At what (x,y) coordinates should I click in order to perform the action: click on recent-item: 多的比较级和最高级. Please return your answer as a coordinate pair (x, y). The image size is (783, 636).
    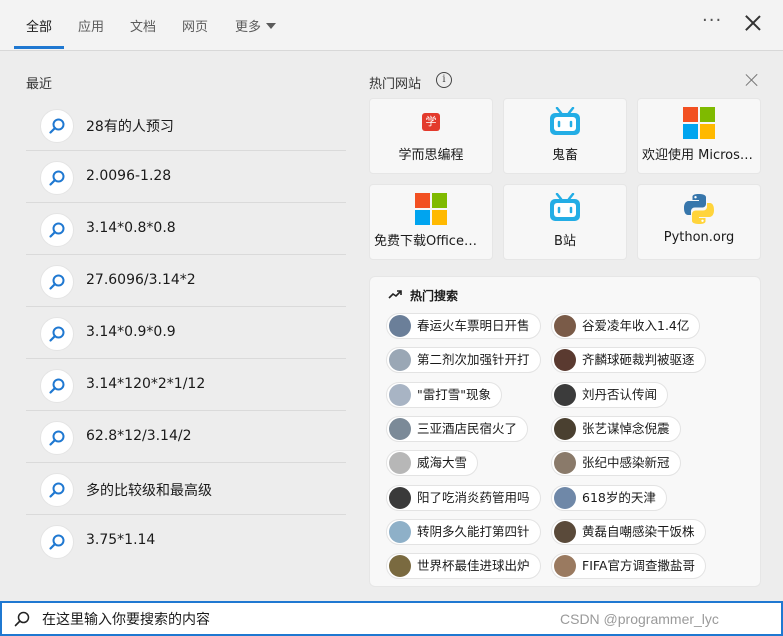
    Looking at the image, I should click on (186, 489).